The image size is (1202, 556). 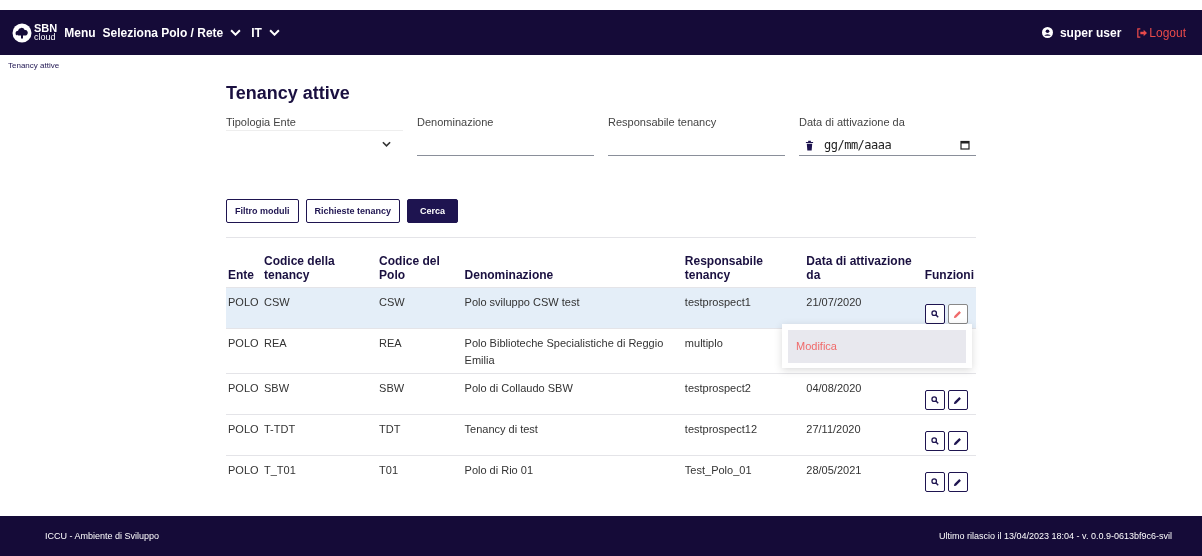 What do you see at coordinates (433, 211) in the screenshot?
I see `action-button: Cerca` at bounding box center [433, 211].